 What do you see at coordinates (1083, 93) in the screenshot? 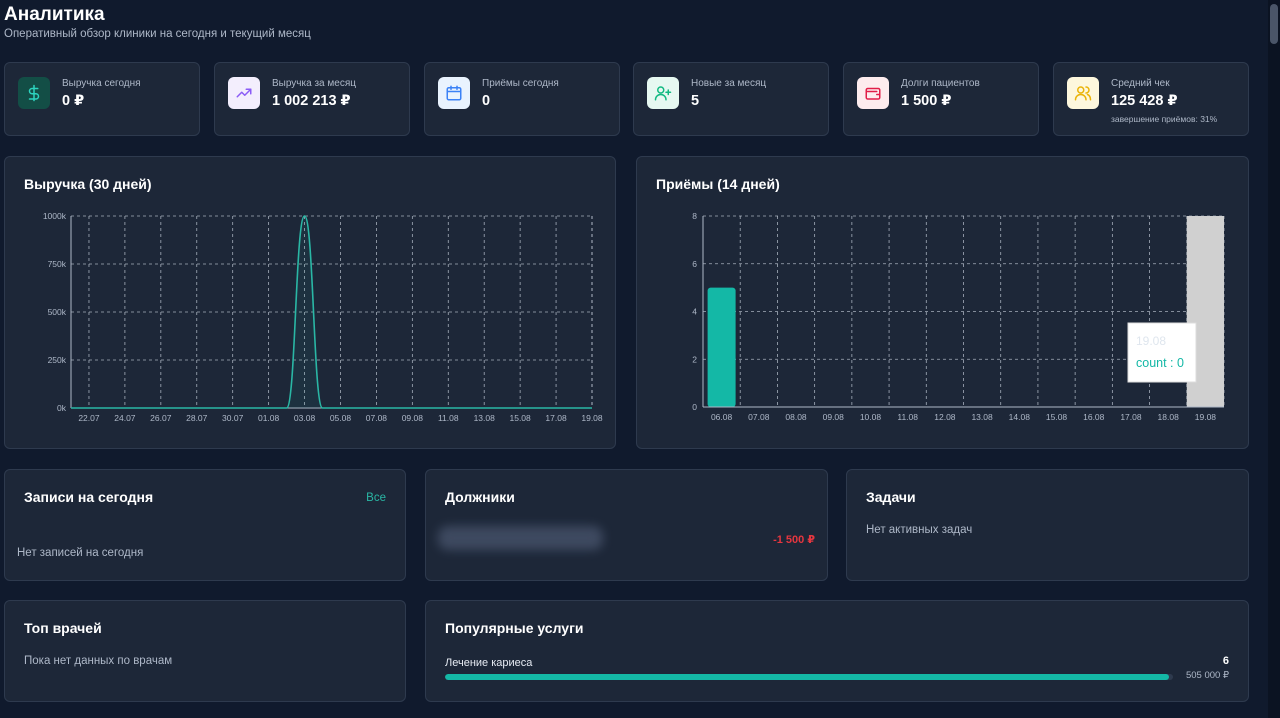
I see `users-icon` at bounding box center [1083, 93].